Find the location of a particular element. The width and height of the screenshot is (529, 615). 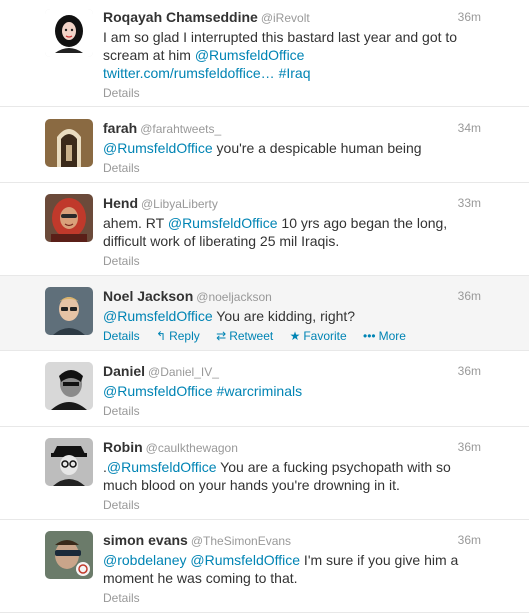

reply-icon: ↰ is located at coordinates (161, 336).